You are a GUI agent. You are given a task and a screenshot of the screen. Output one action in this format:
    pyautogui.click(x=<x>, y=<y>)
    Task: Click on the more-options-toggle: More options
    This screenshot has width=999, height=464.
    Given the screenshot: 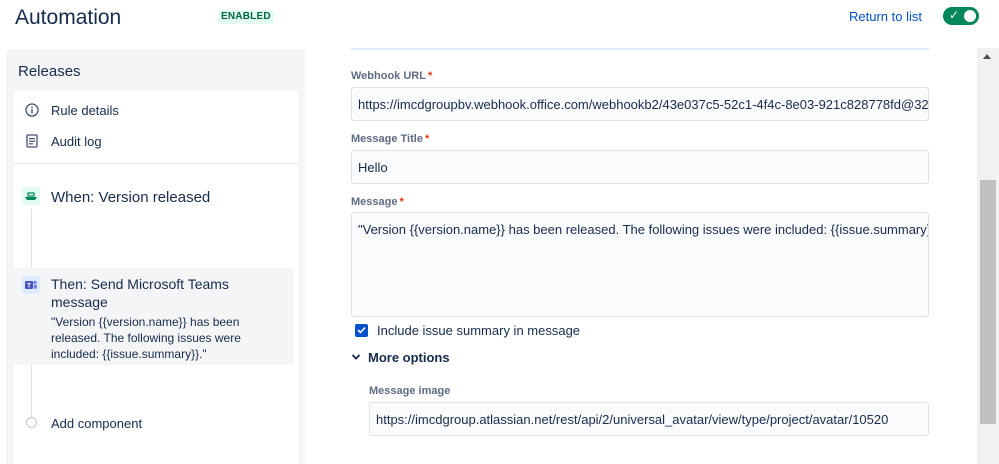 What is the action you would take?
    pyautogui.click(x=400, y=357)
    